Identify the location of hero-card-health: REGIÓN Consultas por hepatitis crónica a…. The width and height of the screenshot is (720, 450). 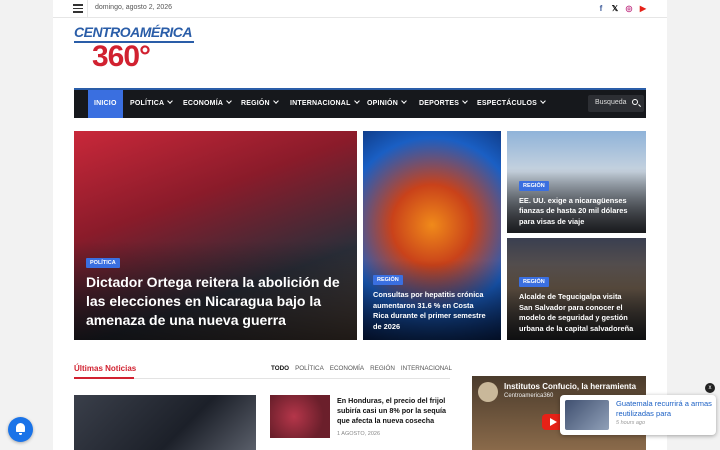
(432, 235).